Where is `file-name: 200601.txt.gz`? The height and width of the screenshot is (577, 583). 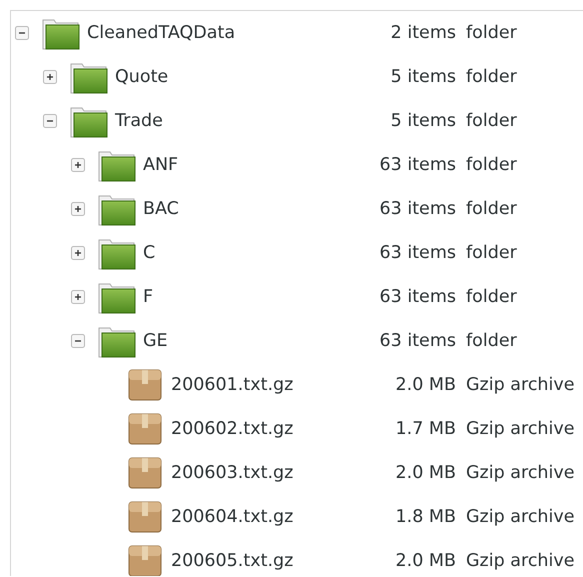 file-name: 200601.txt.gz is located at coordinates (232, 385).